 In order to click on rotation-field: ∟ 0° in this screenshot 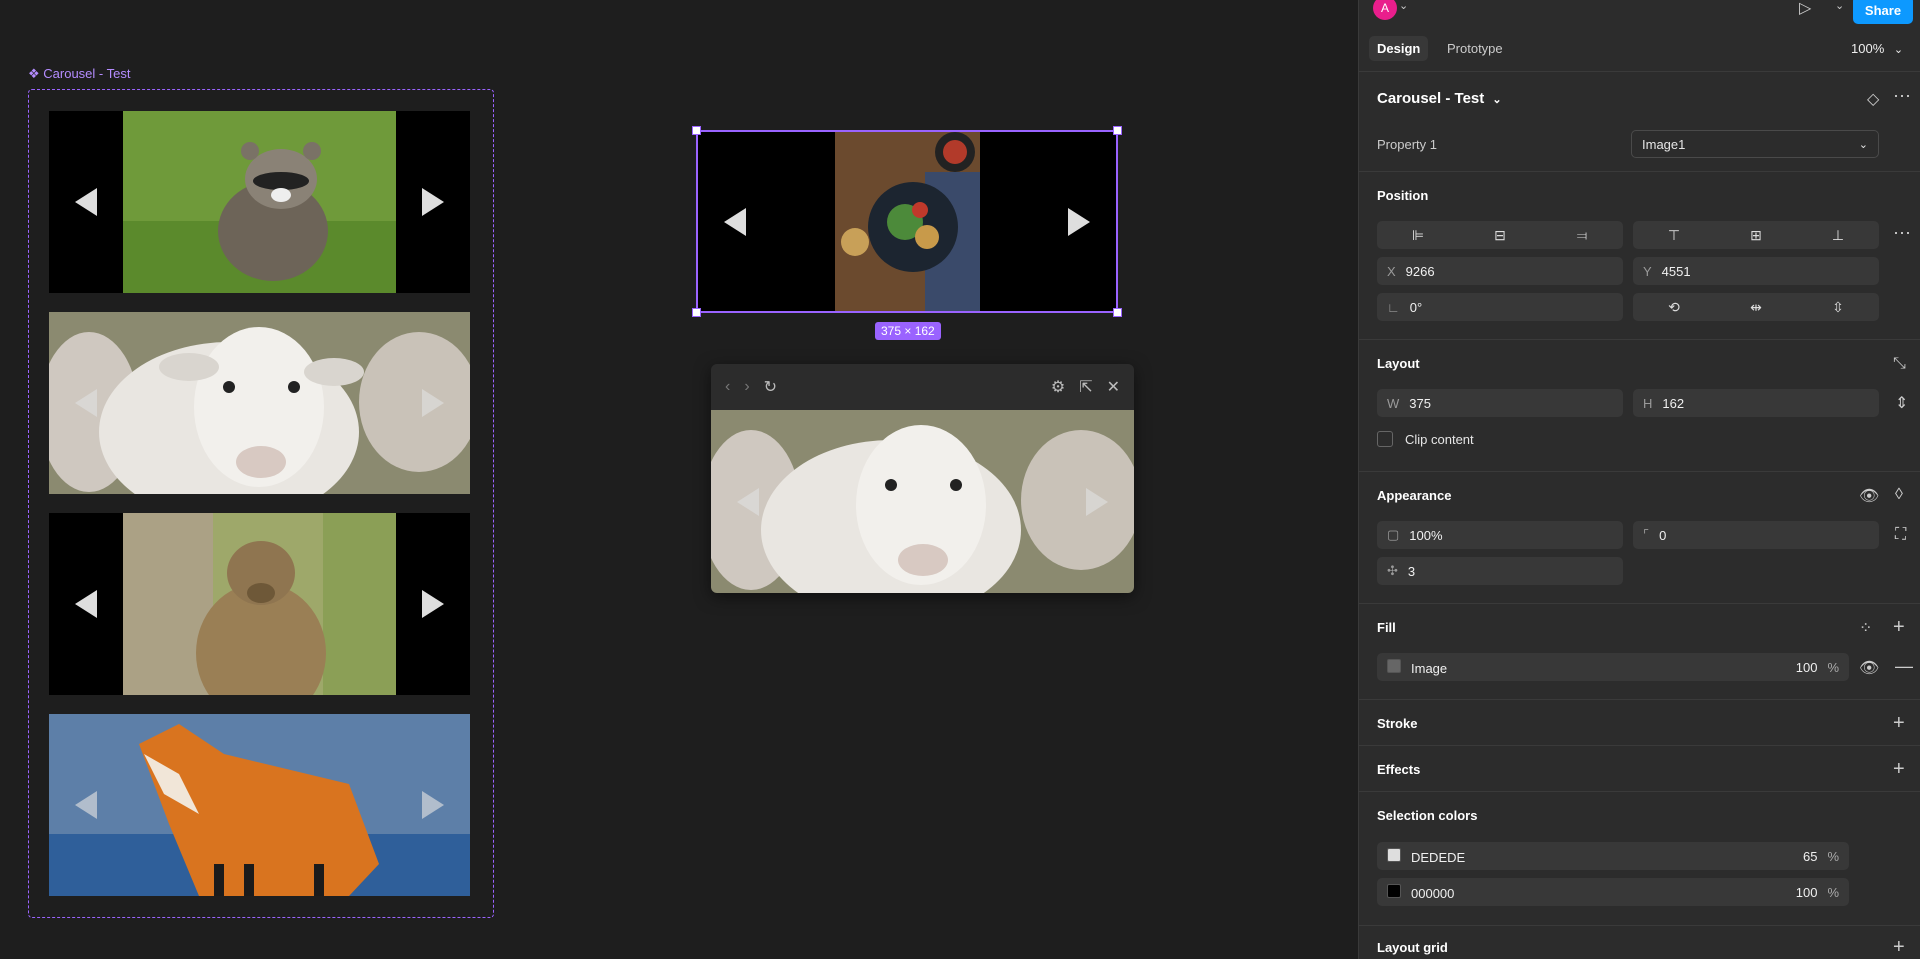, I will do `click(1500, 307)`.